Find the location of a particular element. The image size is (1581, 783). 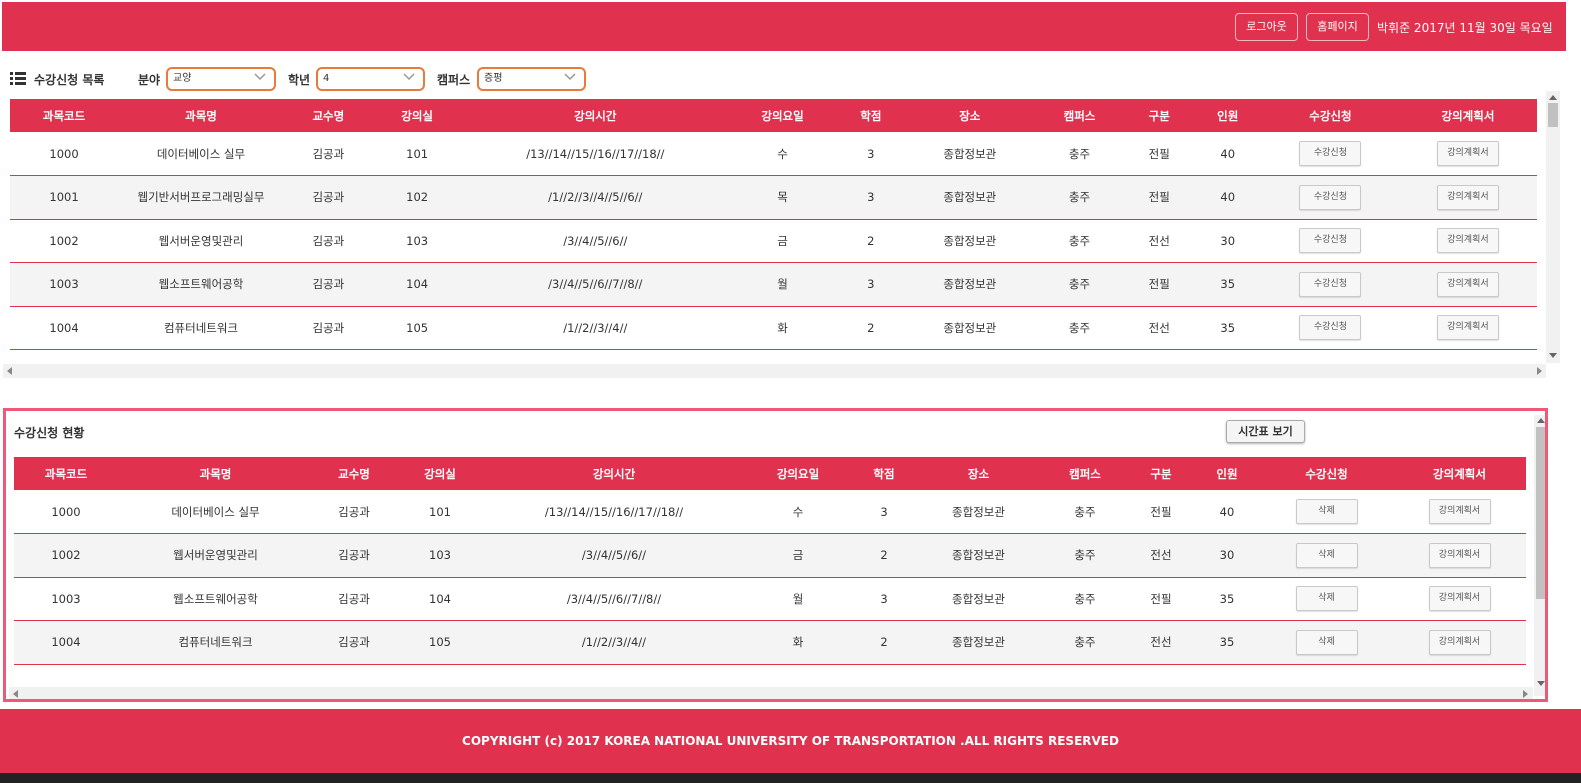

course-name-cell: 데이터베이스 실무 is located at coordinates (215, 512).